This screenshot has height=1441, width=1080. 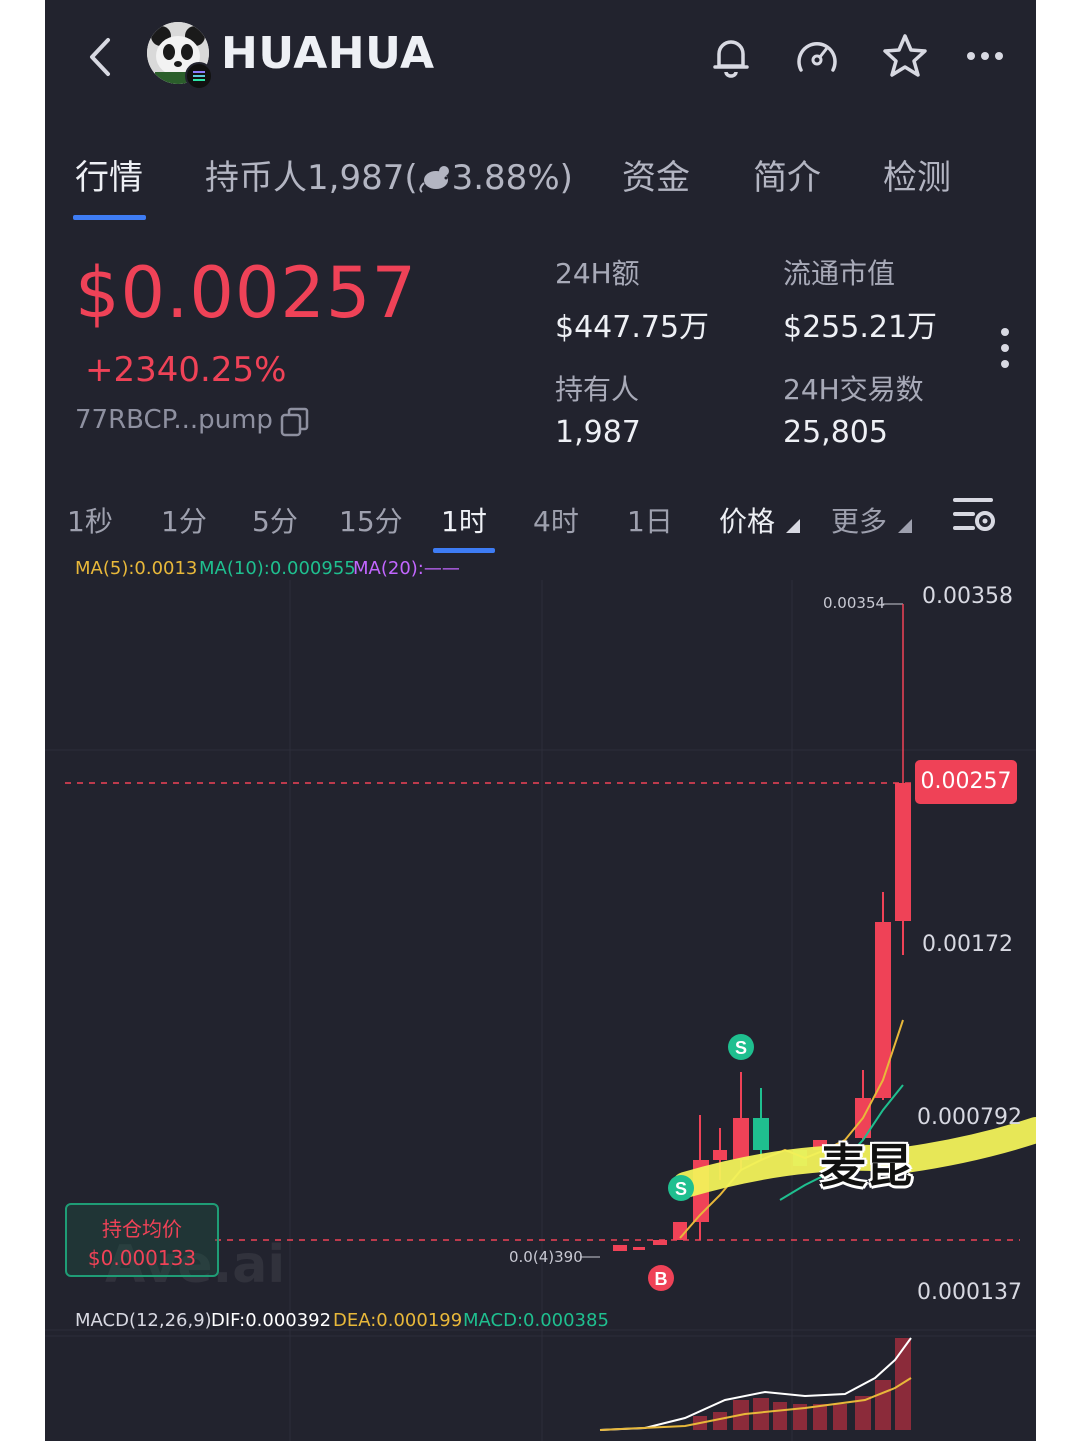 I want to click on tab-market: 行情, so click(x=109, y=174).